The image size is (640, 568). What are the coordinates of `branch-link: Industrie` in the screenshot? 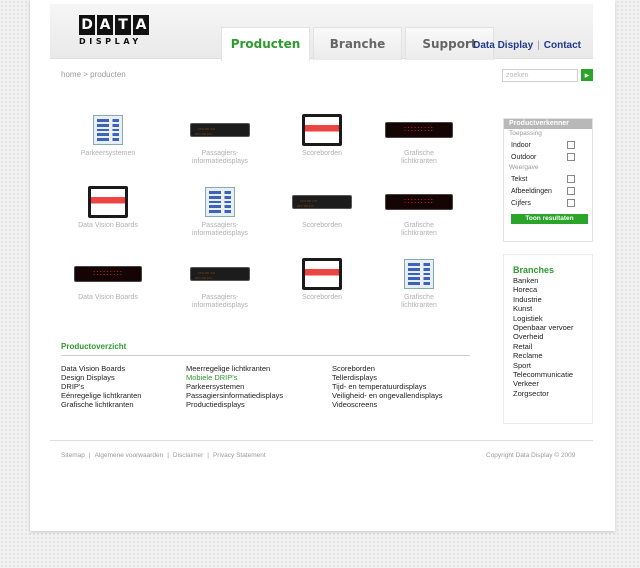 It's located at (552, 299).